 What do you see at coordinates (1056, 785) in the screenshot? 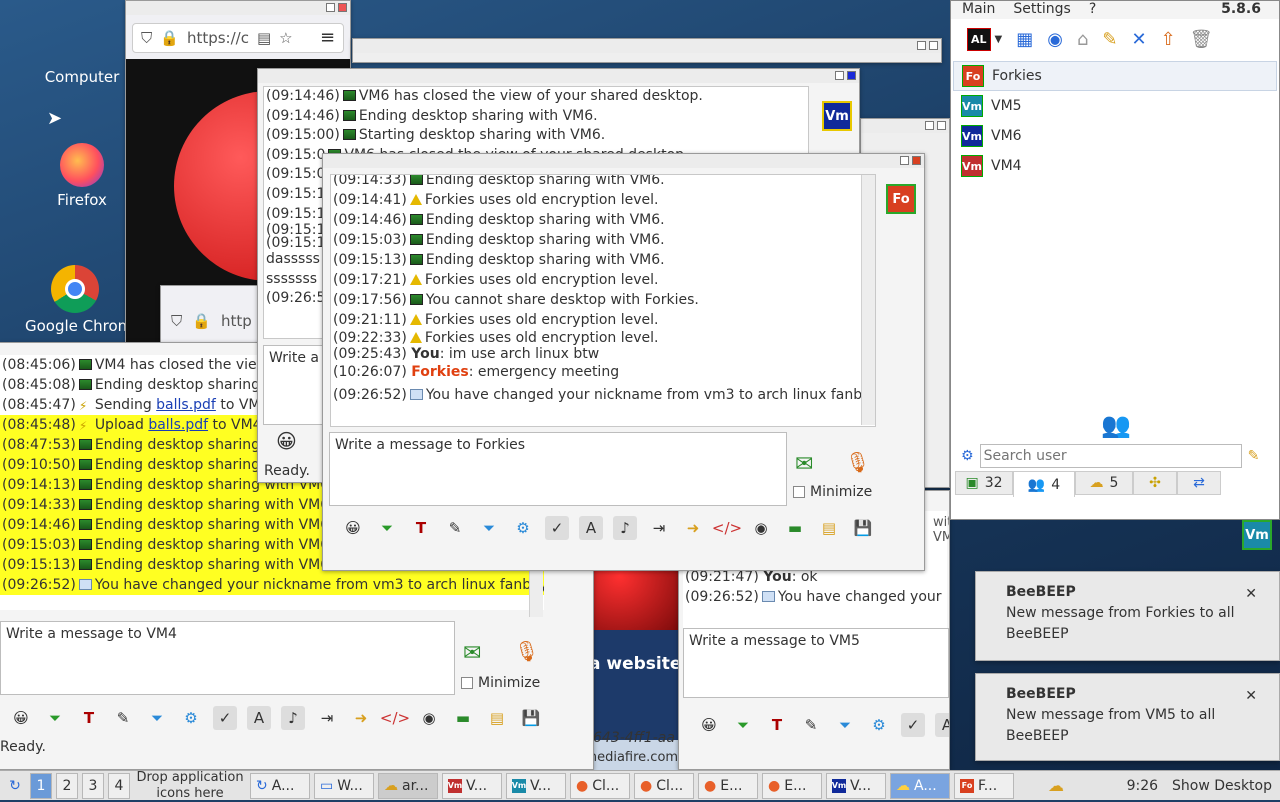
I see `tray-beebeep-icon: ☁` at bounding box center [1056, 785].